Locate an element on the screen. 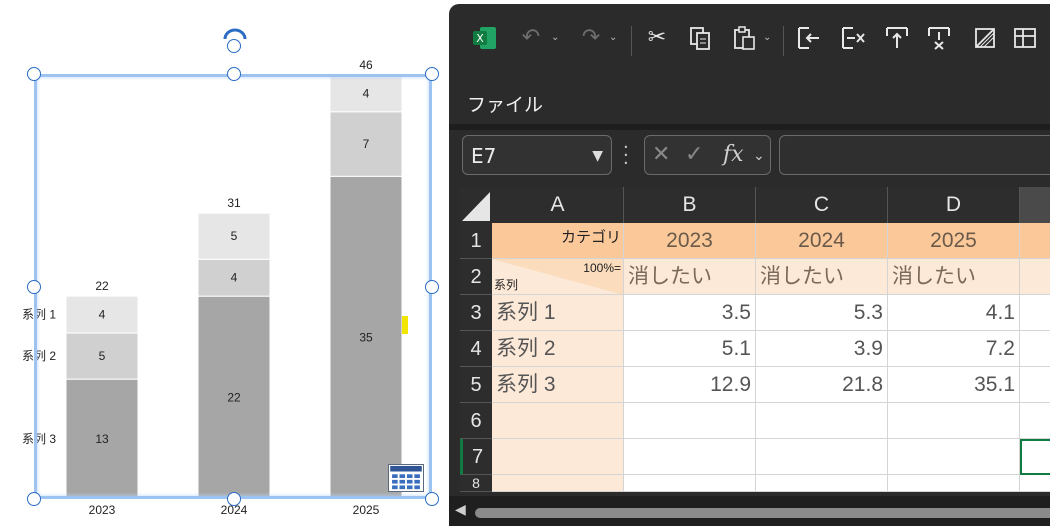  row-header-3: 3 is located at coordinates (476, 313).